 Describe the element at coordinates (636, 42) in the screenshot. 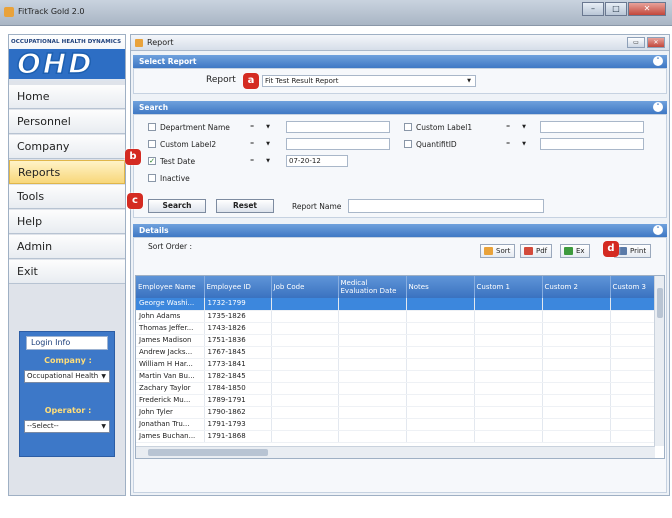

I see `report-restore-button: ▭` at that location.